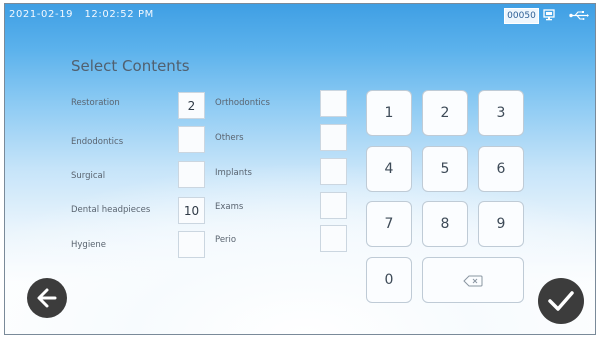  What do you see at coordinates (191, 139) in the screenshot?
I see `endodontics-qty` at bounding box center [191, 139].